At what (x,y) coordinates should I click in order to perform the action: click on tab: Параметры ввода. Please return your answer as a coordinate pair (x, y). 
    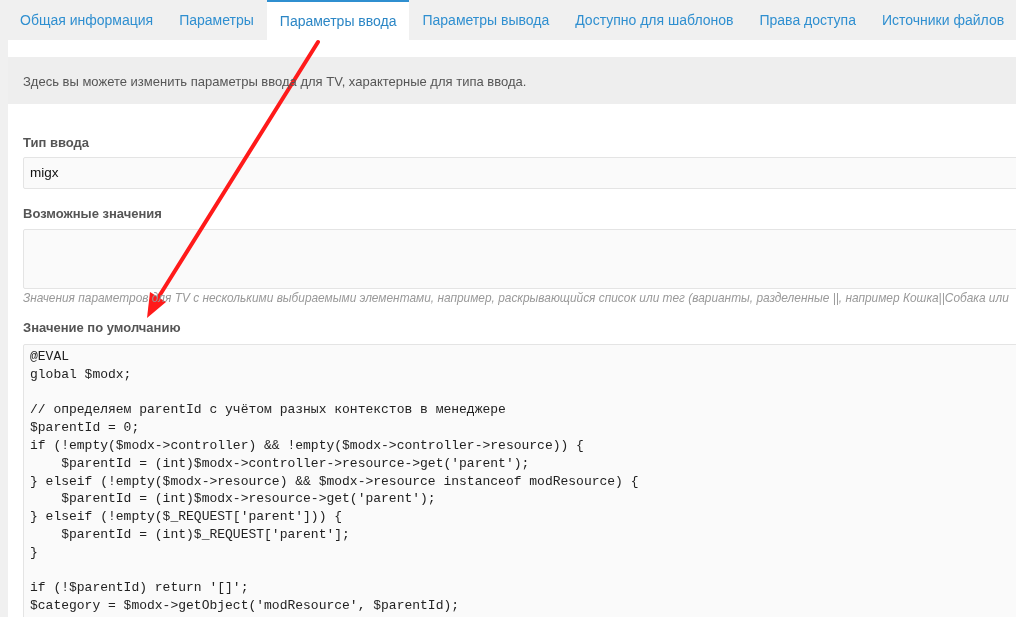
    Looking at the image, I should click on (338, 20).